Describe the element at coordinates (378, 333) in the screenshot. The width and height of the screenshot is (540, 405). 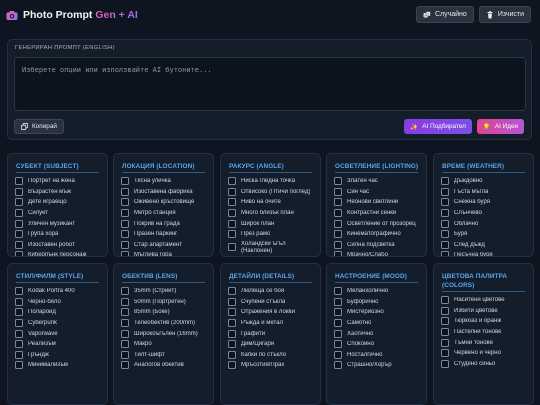
I see `option-item: Хаотично` at that location.